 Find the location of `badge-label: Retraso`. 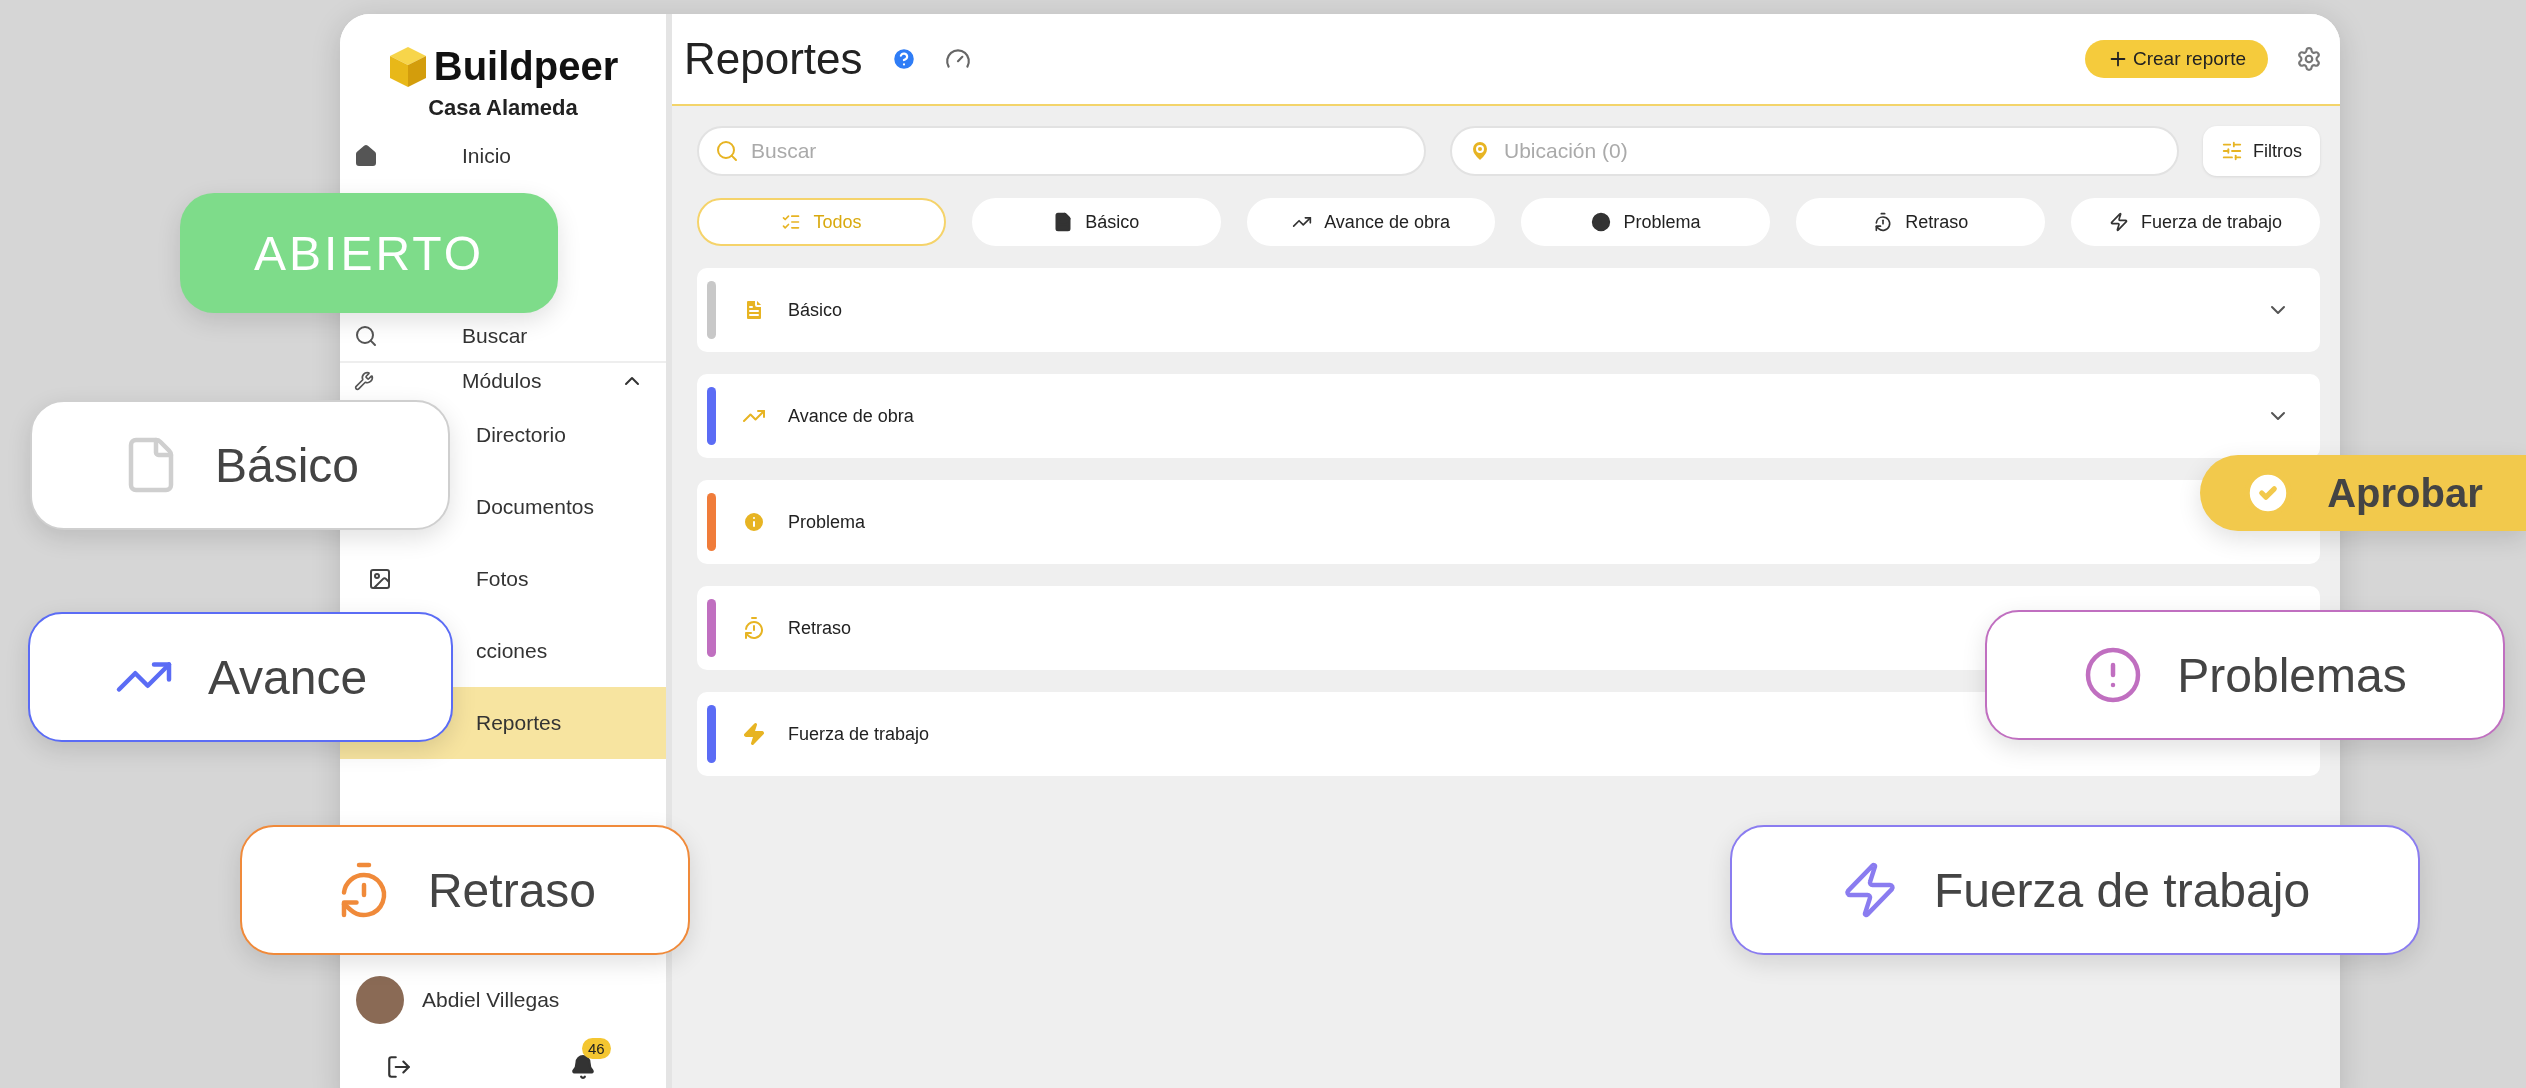

badge-label: Retraso is located at coordinates (512, 890).